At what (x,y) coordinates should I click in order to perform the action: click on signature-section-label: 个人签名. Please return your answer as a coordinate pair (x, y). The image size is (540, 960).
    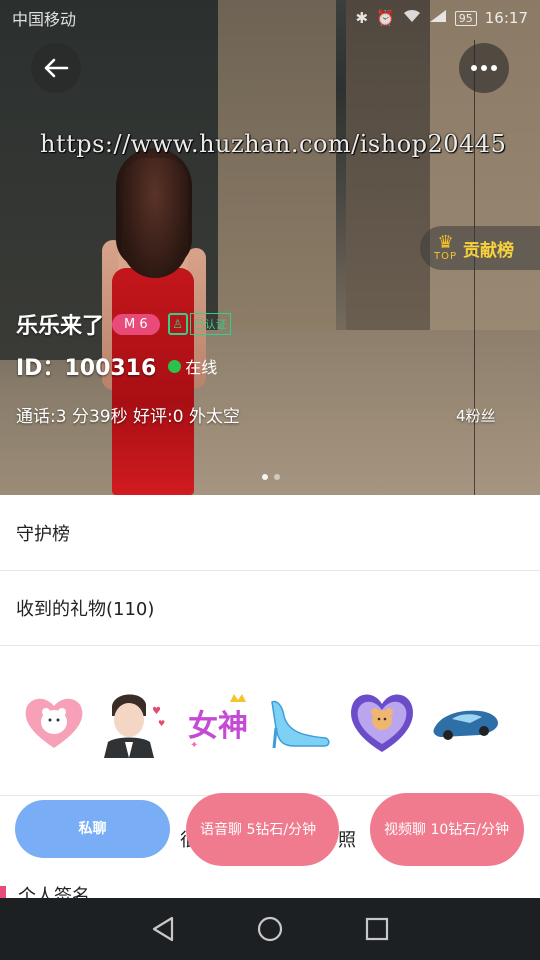
    Looking at the image, I should click on (54, 892).